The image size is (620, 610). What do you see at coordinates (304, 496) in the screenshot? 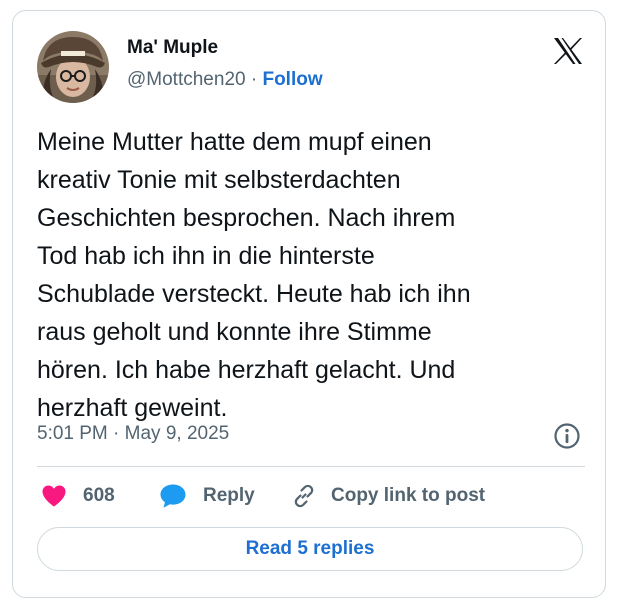
I see `link-icon` at bounding box center [304, 496].